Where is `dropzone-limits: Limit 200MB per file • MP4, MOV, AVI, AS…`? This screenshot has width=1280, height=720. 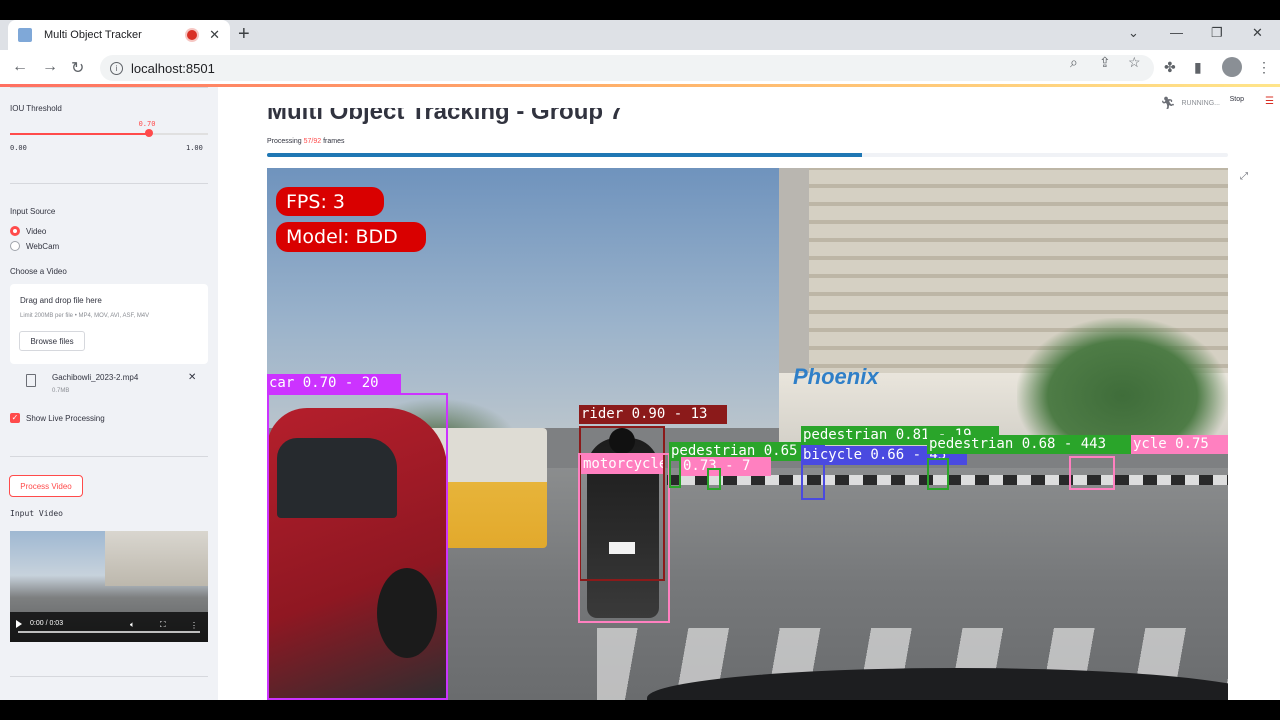 dropzone-limits: Limit 200MB per file • MP4, MOV, AVI, AS… is located at coordinates (85, 316).